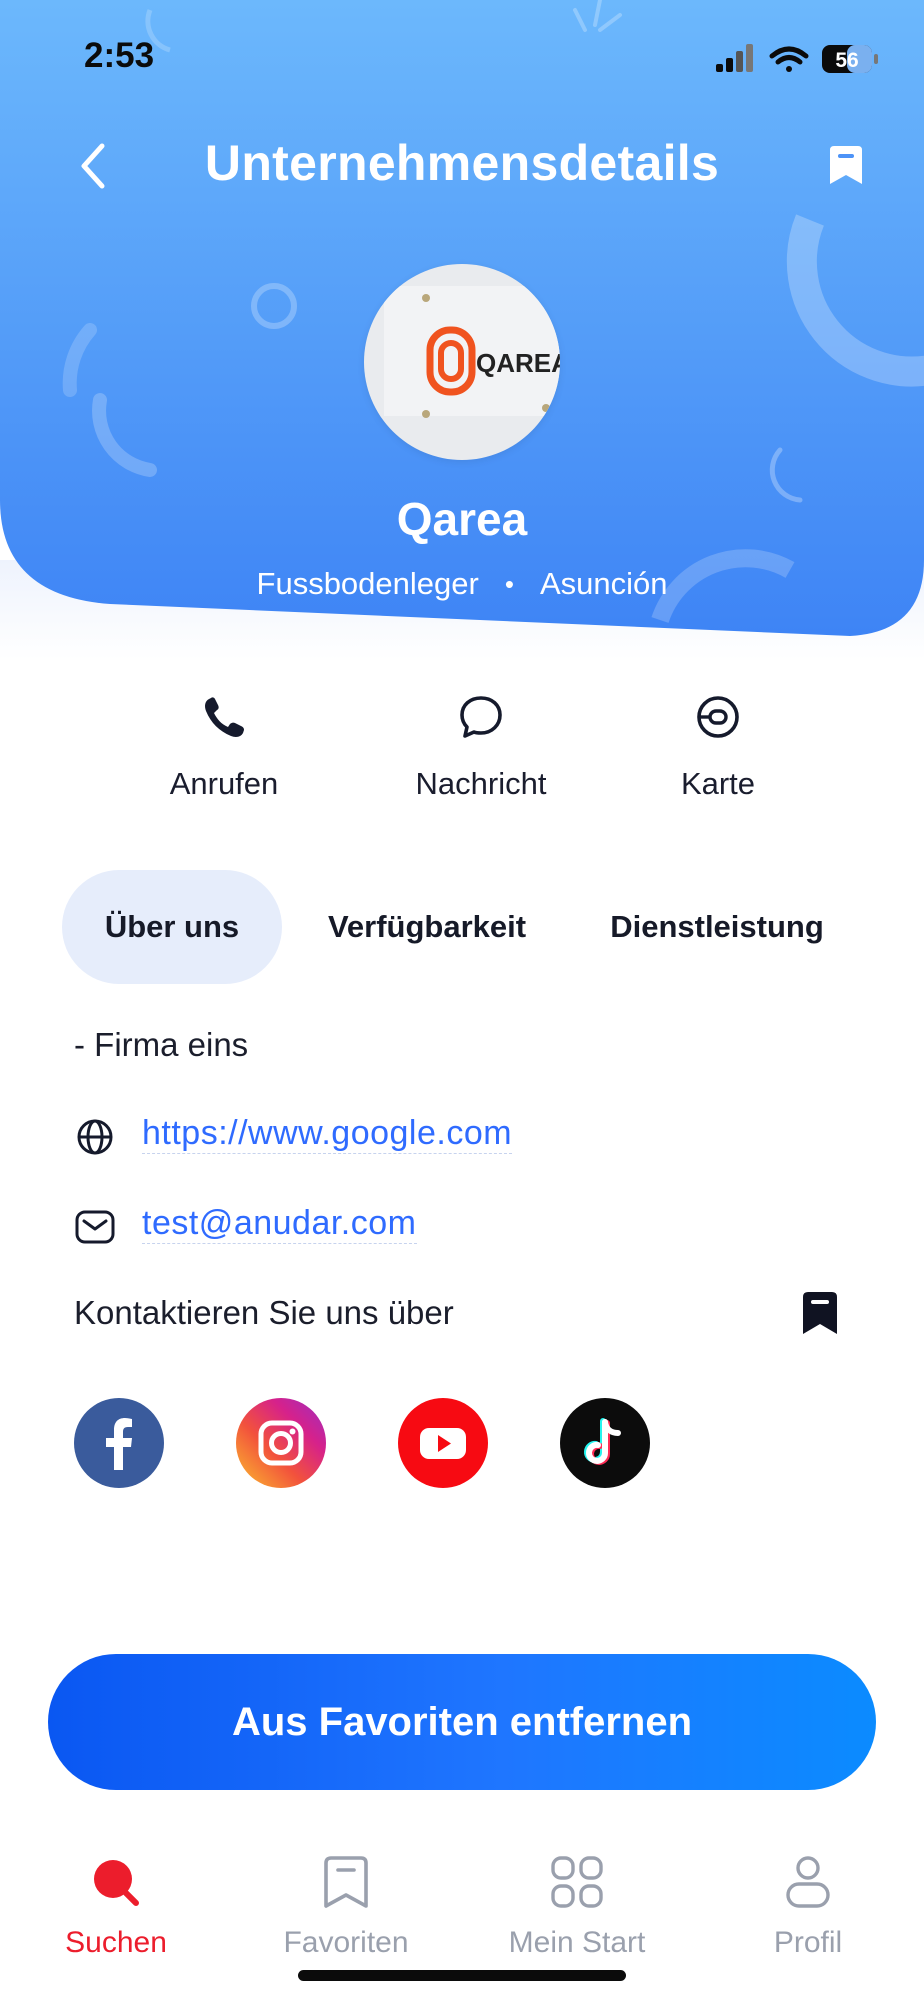  Describe the element at coordinates (481, 746) in the screenshot. I see `message-button: Nachricht` at that location.